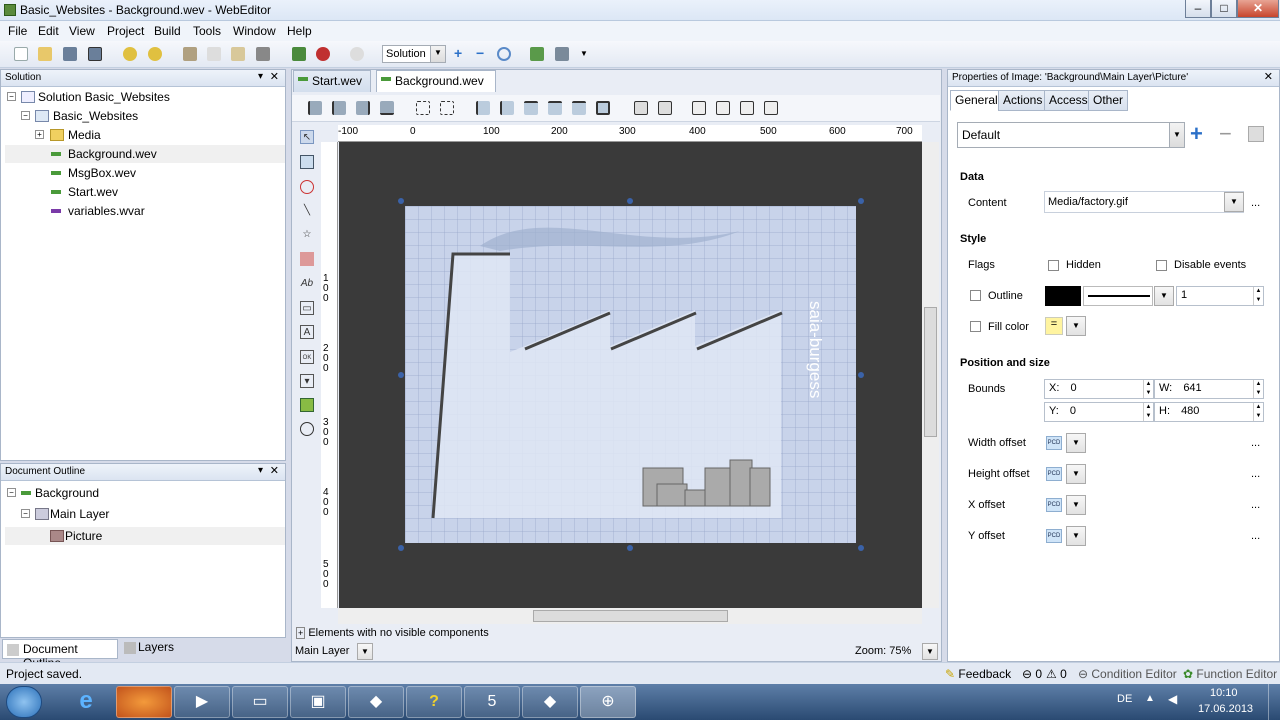 Image resolution: width=1280 pixels, height=720 pixels. What do you see at coordinates (723, 108) in the screenshot?
I see `space-vertical-icon` at bounding box center [723, 108].